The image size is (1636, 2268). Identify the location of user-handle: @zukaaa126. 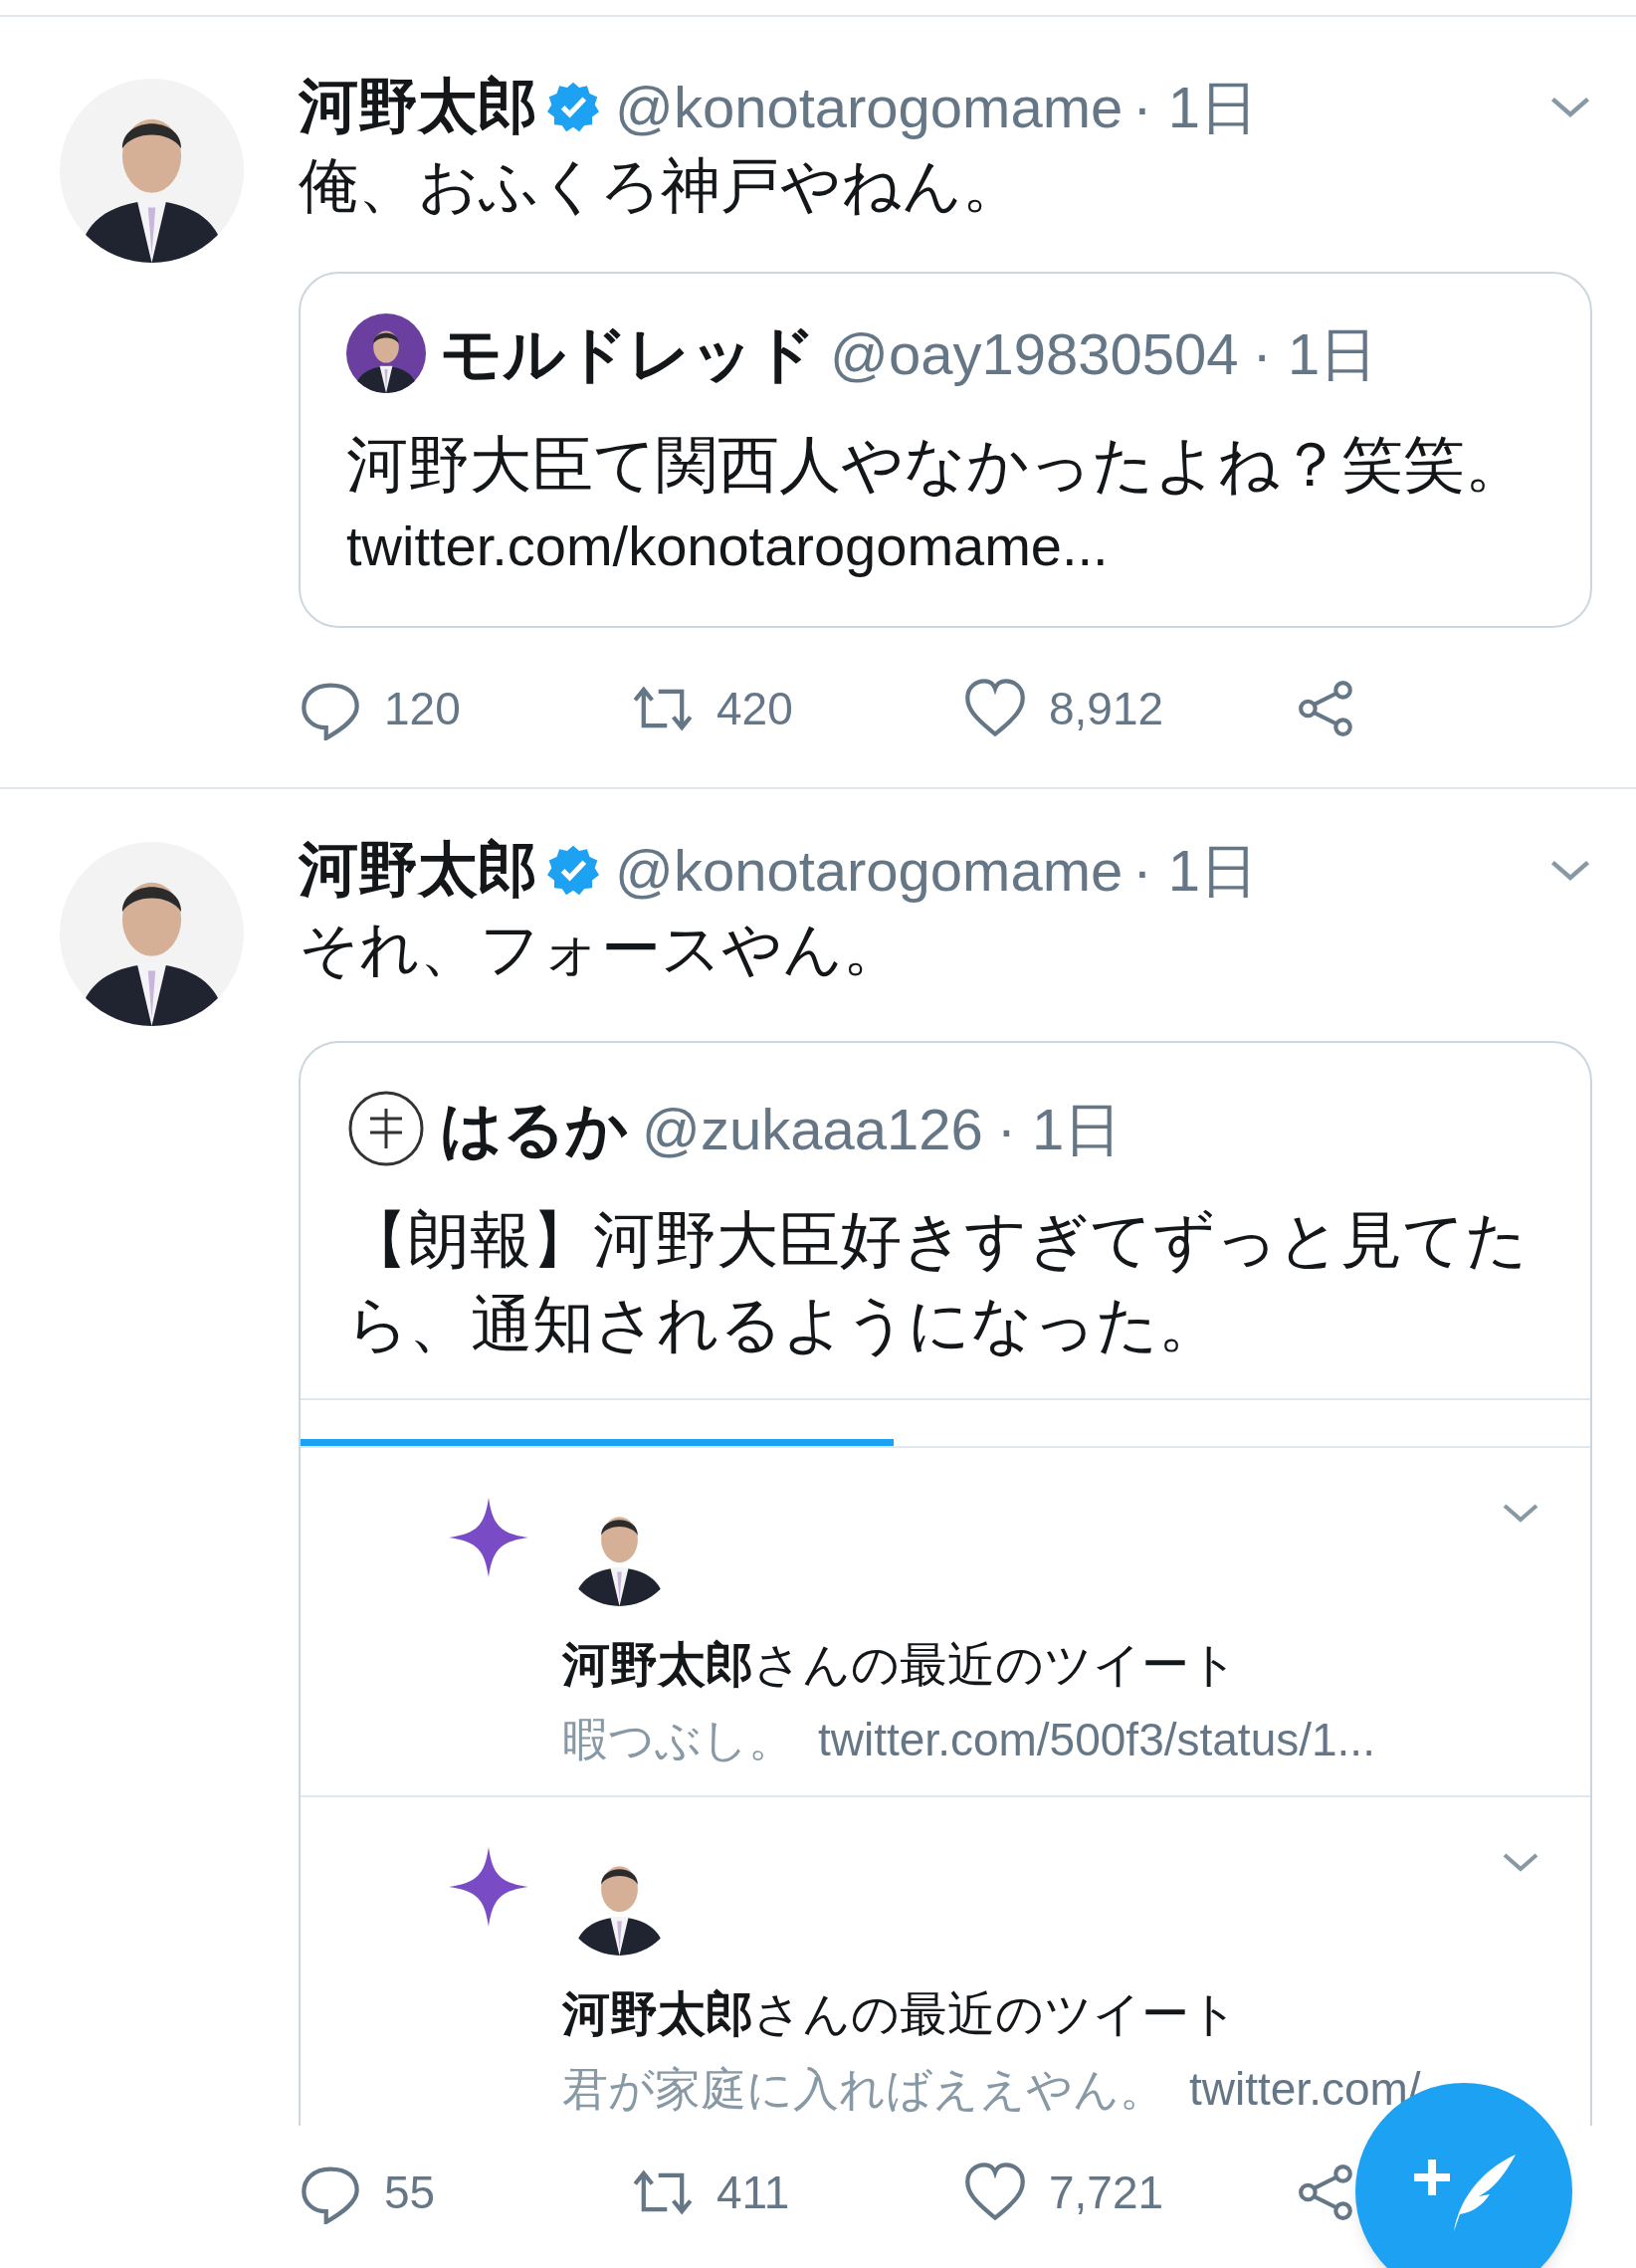
(812, 1129).